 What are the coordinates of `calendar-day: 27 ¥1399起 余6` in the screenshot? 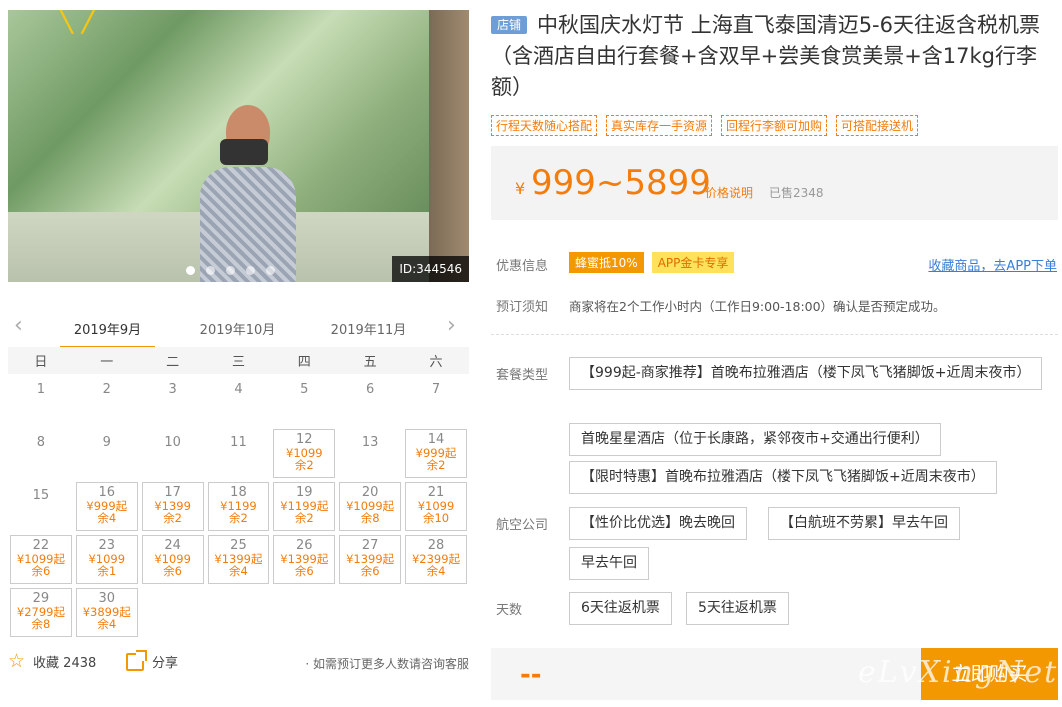 It's located at (370, 559).